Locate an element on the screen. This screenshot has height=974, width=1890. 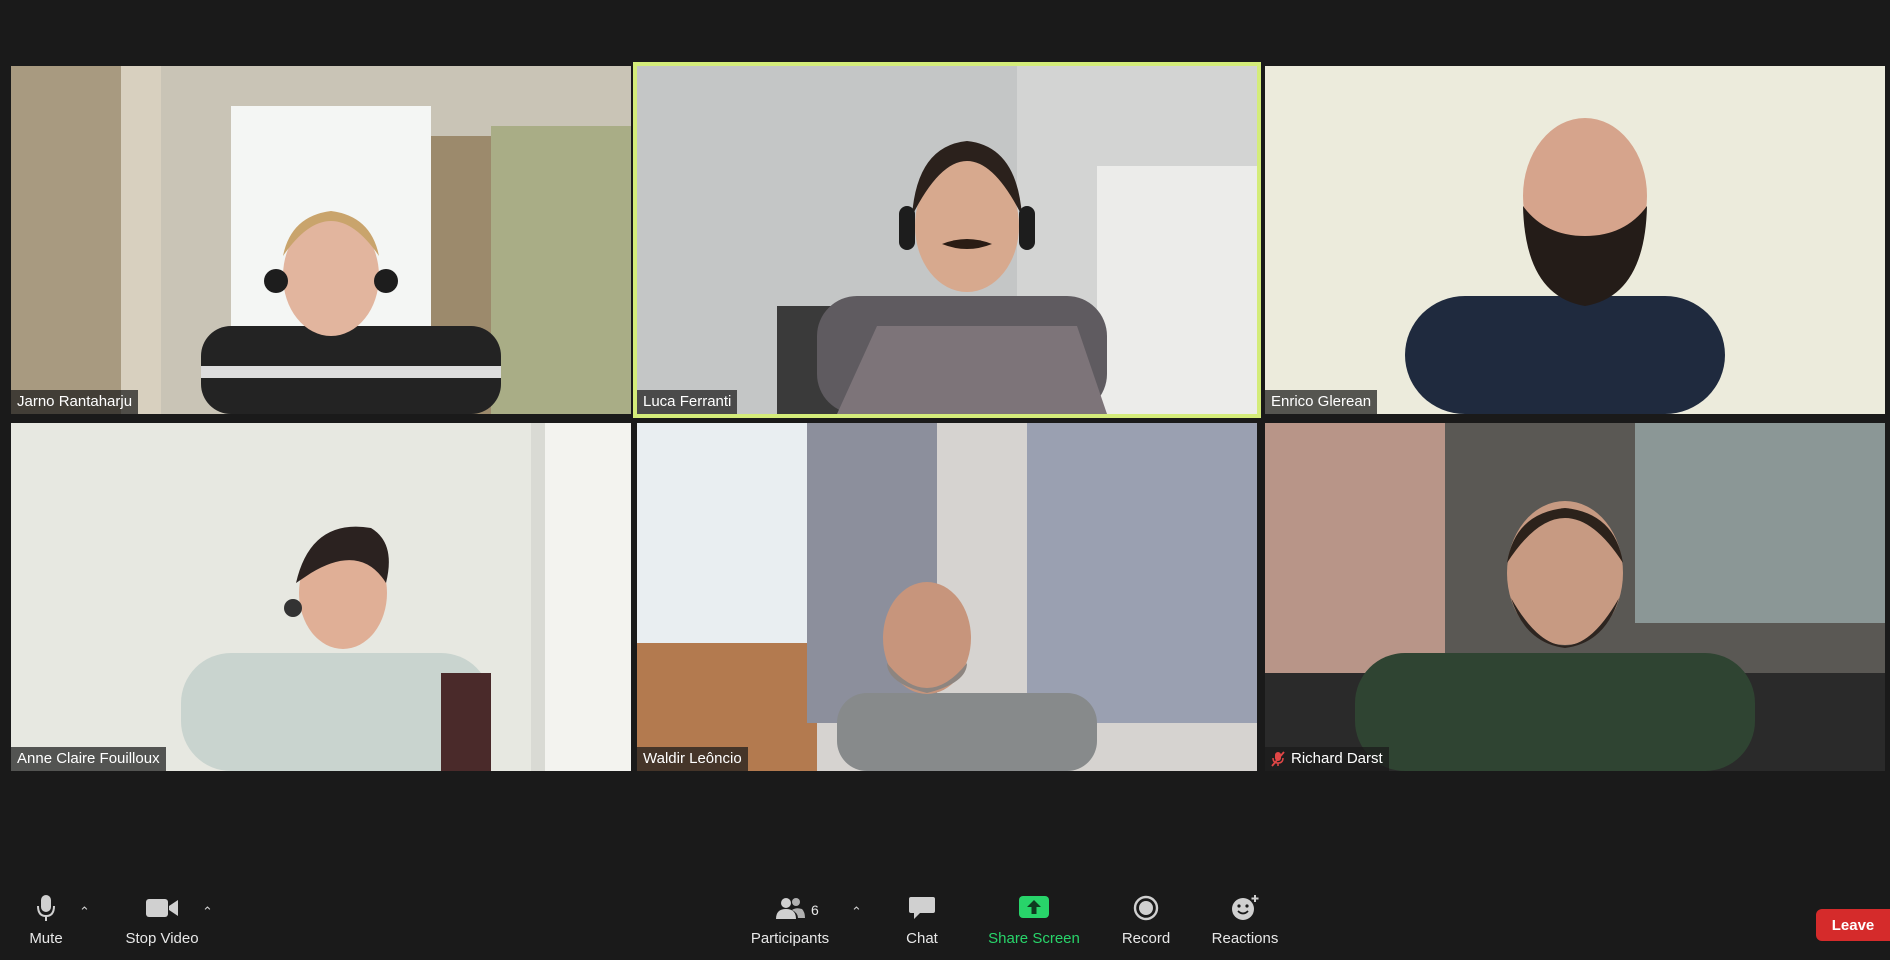
participant-name: Jarno Rantaharju is located at coordinates (75, 401).